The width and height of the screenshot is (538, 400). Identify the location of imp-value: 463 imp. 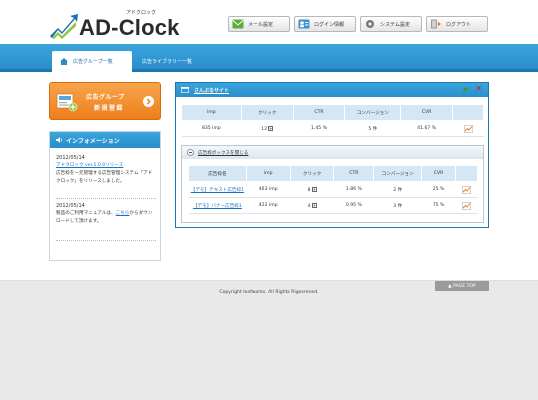
(268, 189).